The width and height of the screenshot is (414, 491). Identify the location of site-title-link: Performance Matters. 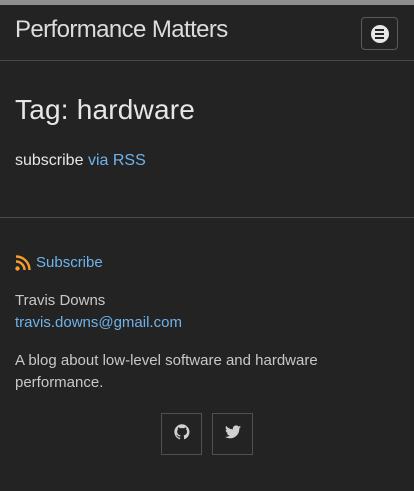
(121, 30).